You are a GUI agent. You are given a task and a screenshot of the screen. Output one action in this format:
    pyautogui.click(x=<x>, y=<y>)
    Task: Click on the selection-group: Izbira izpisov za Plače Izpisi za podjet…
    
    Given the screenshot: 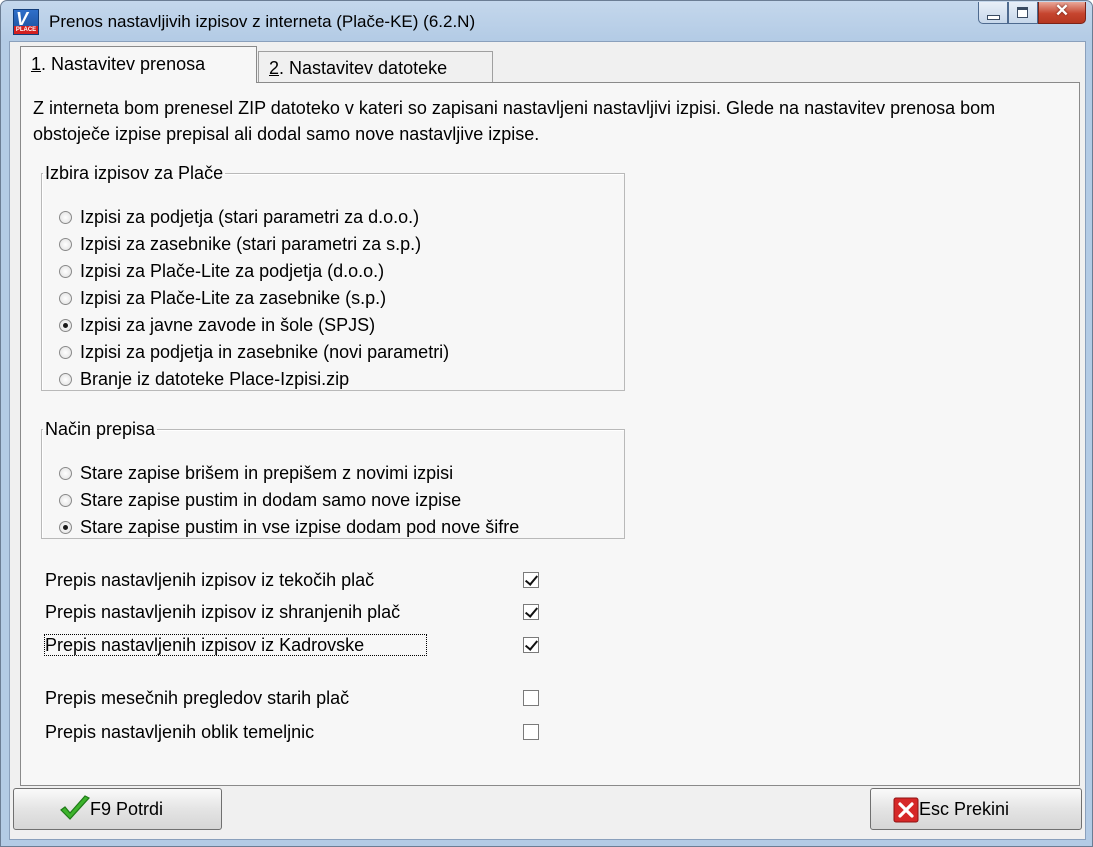 What is the action you would take?
    pyautogui.click(x=333, y=277)
    